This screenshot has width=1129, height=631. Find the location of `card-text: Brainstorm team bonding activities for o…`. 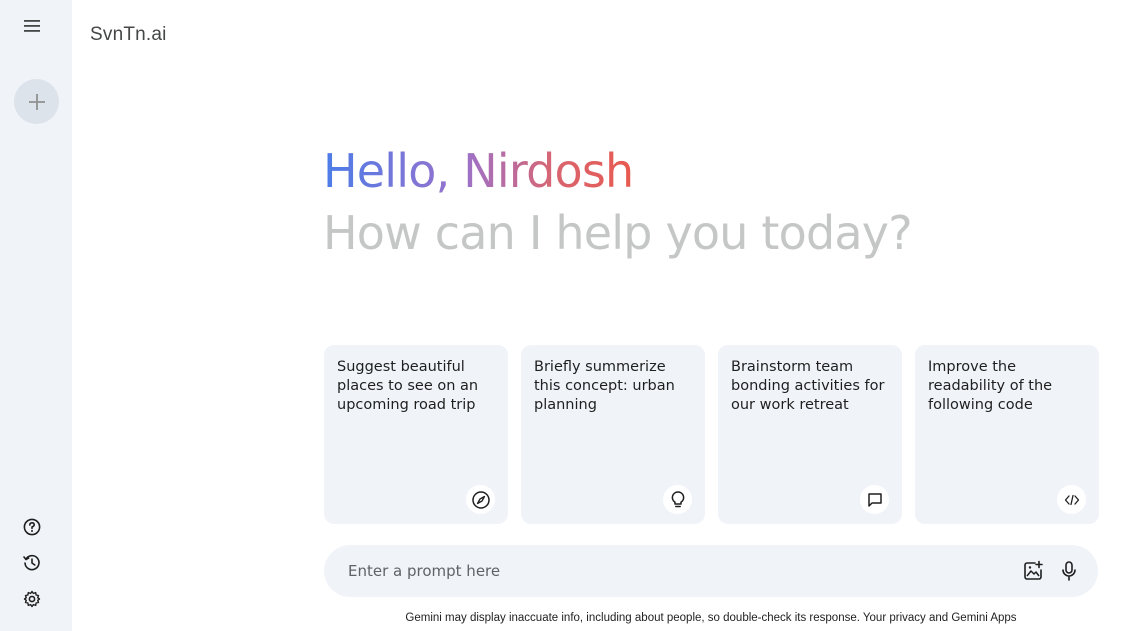

card-text: Brainstorm team bonding activities for o… is located at coordinates (808, 386).